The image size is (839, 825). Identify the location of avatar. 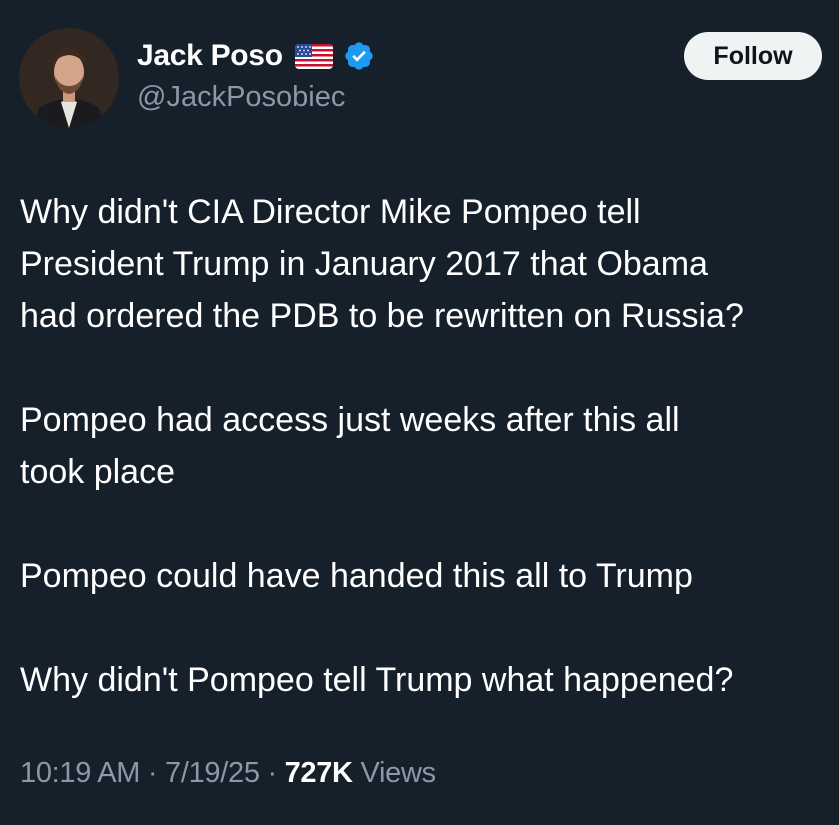
(69, 78).